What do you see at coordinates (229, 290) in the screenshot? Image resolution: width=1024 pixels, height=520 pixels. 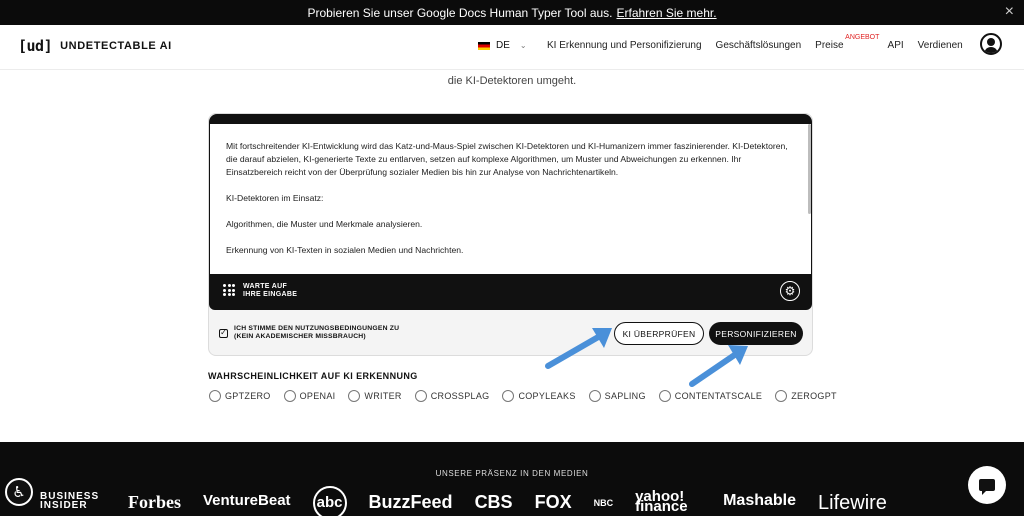 I see `grid-dots-icon` at bounding box center [229, 290].